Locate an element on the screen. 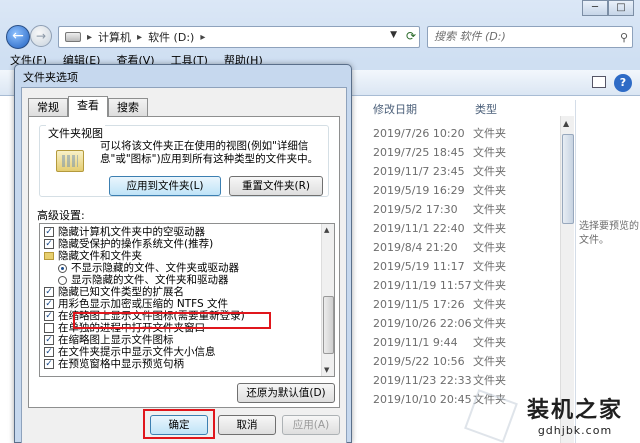 Image resolution: width=640 pixels, height=443 pixels. ok-button-highlight-box is located at coordinates (179, 424).